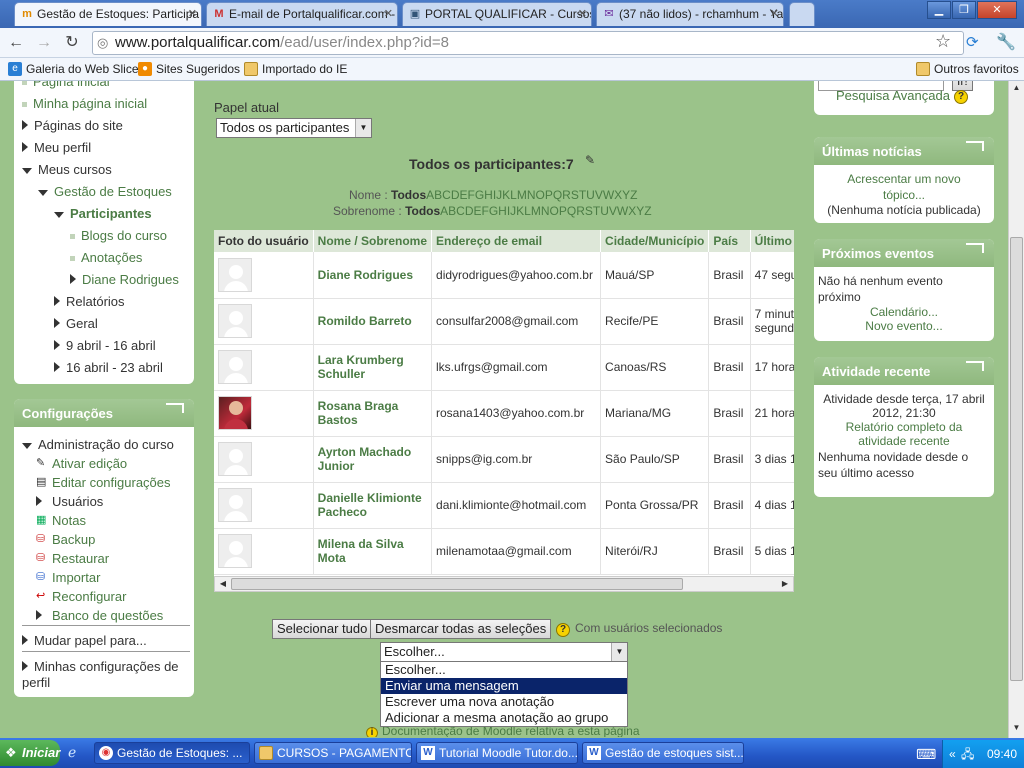  Describe the element at coordinates (590, 160) in the screenshot. I see `edit-icon: ✎` at that location.